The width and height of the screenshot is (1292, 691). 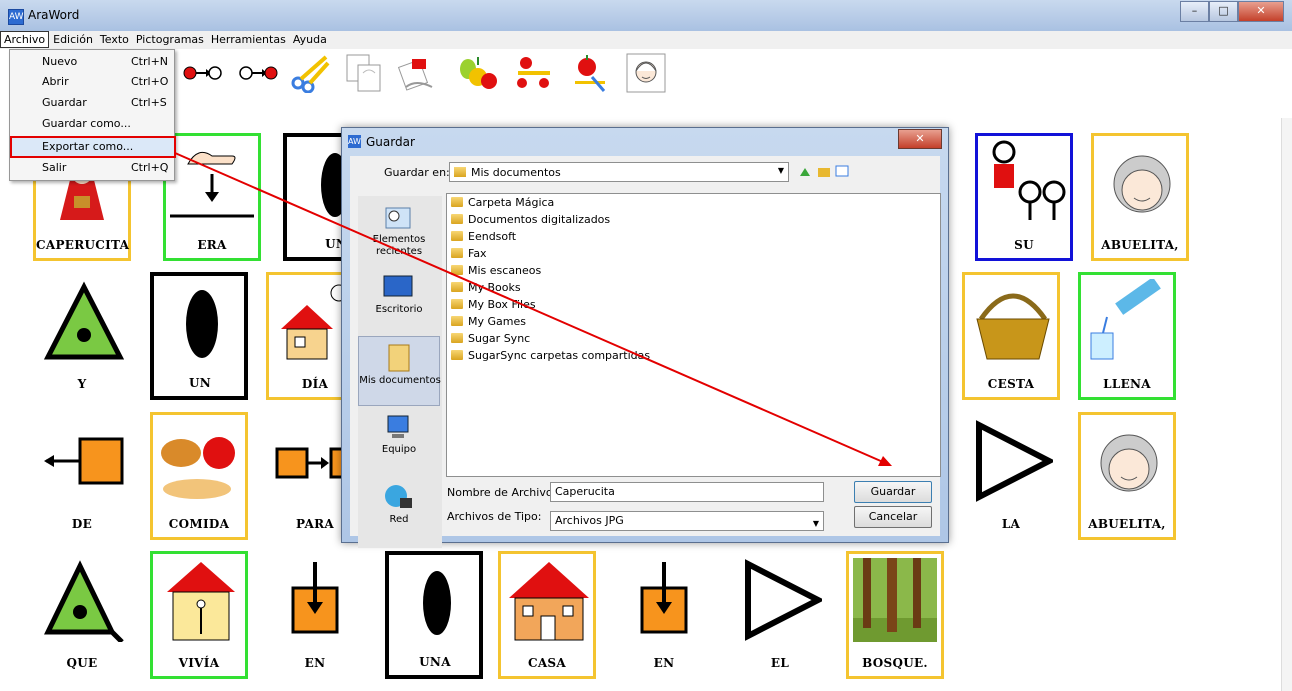 What do you see at coordinates (199, 336) in the screenshot?
I see `card-un: UN` at bounding box center [199, 336].